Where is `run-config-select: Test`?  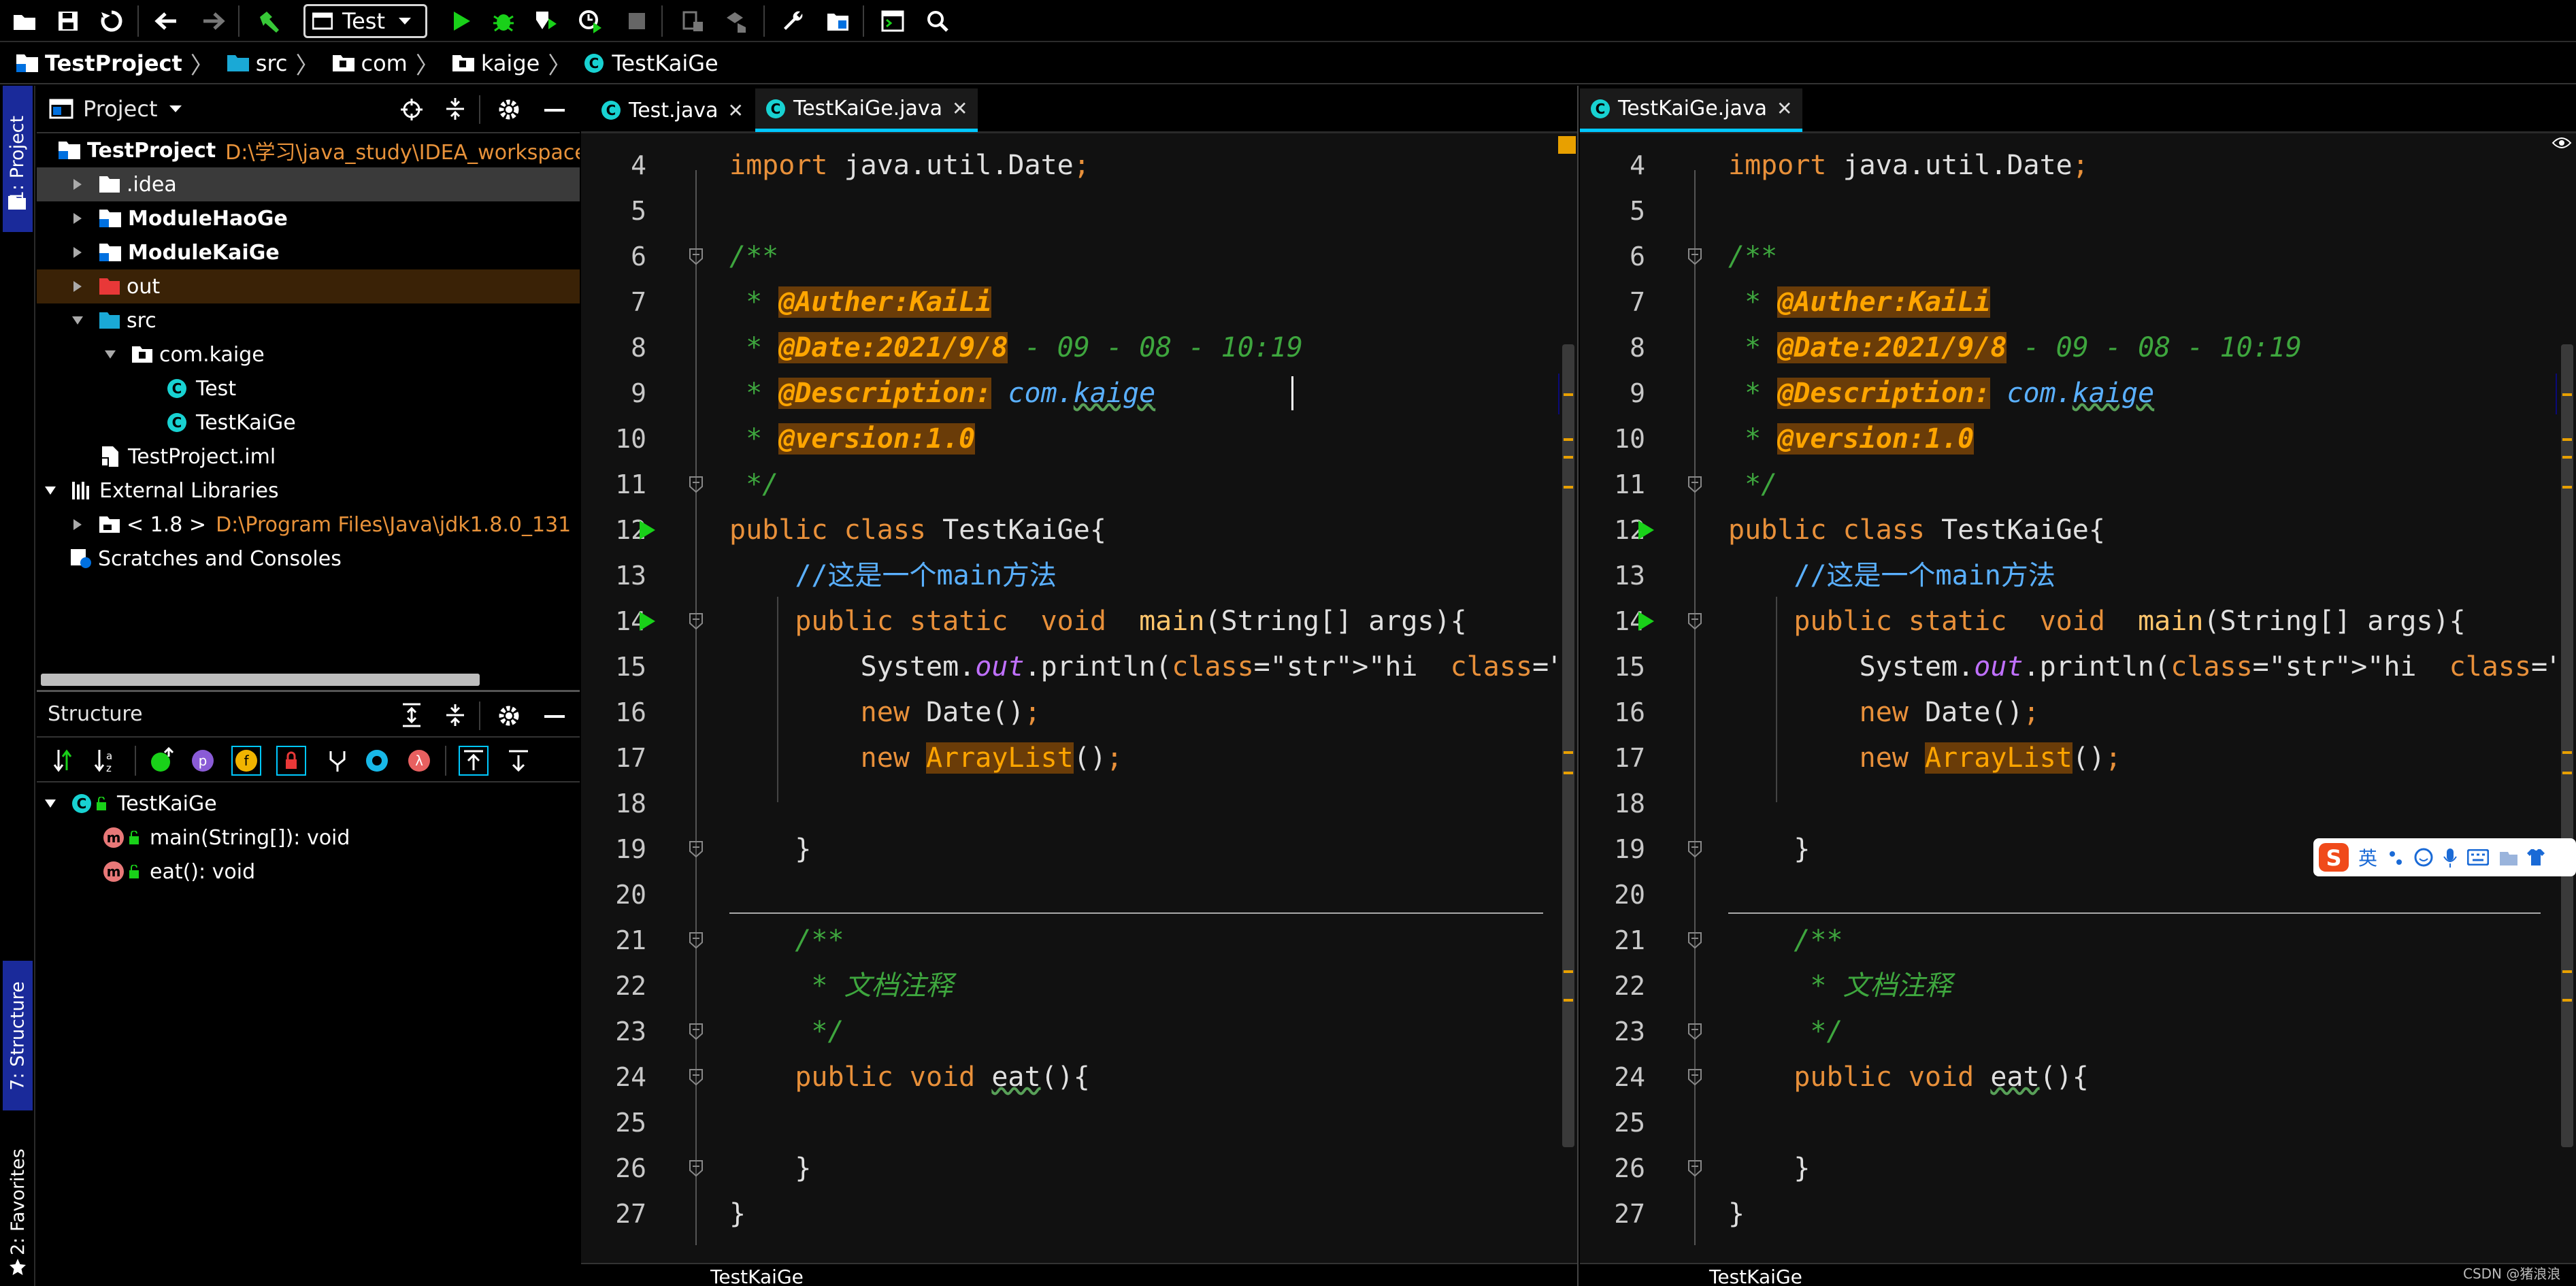 run-config-select: Test is located at coordinates (365, 21).